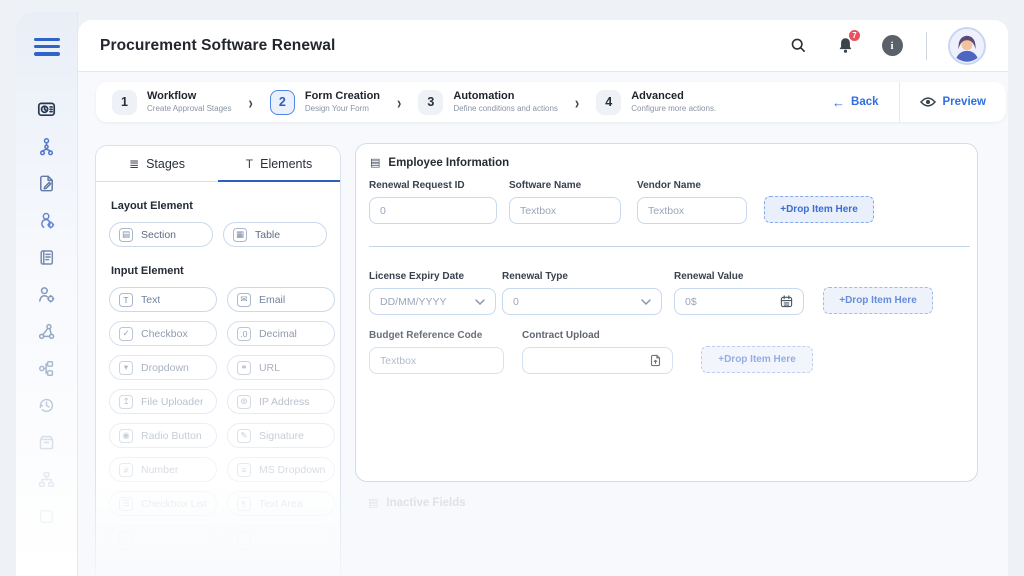  What do you see at coordinates (163, 367) in the screenshot?
I see `element-pill-dropdown: ▾ Dropdown` at bounding box center [163, 367].